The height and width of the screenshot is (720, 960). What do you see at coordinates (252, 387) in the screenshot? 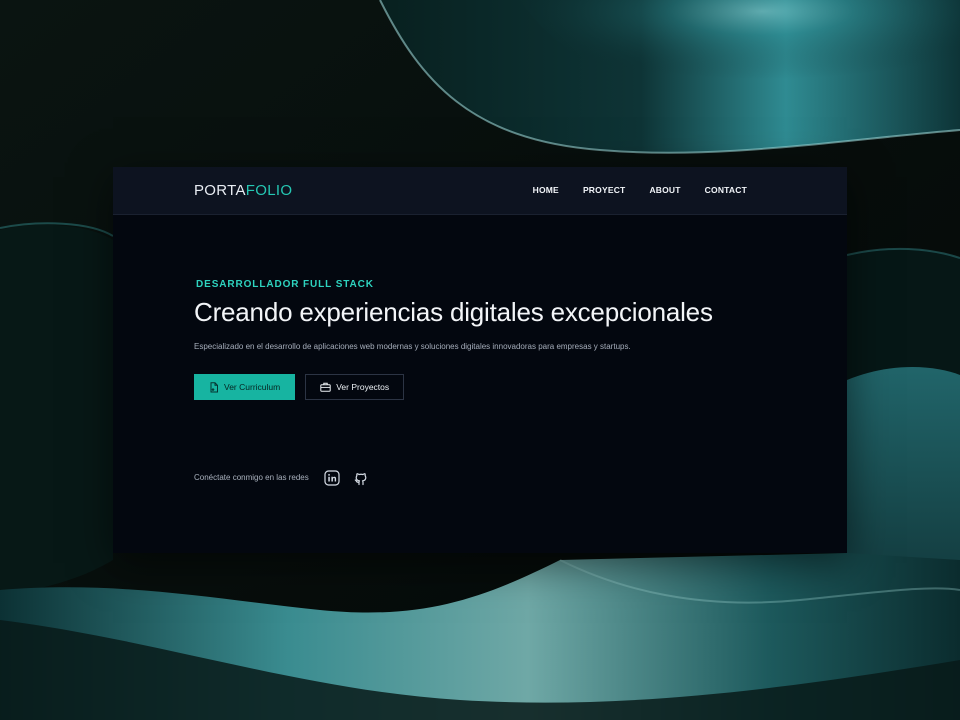
I see `view-resume-label: Ver Curriculum` at bounding box center [252, 387].